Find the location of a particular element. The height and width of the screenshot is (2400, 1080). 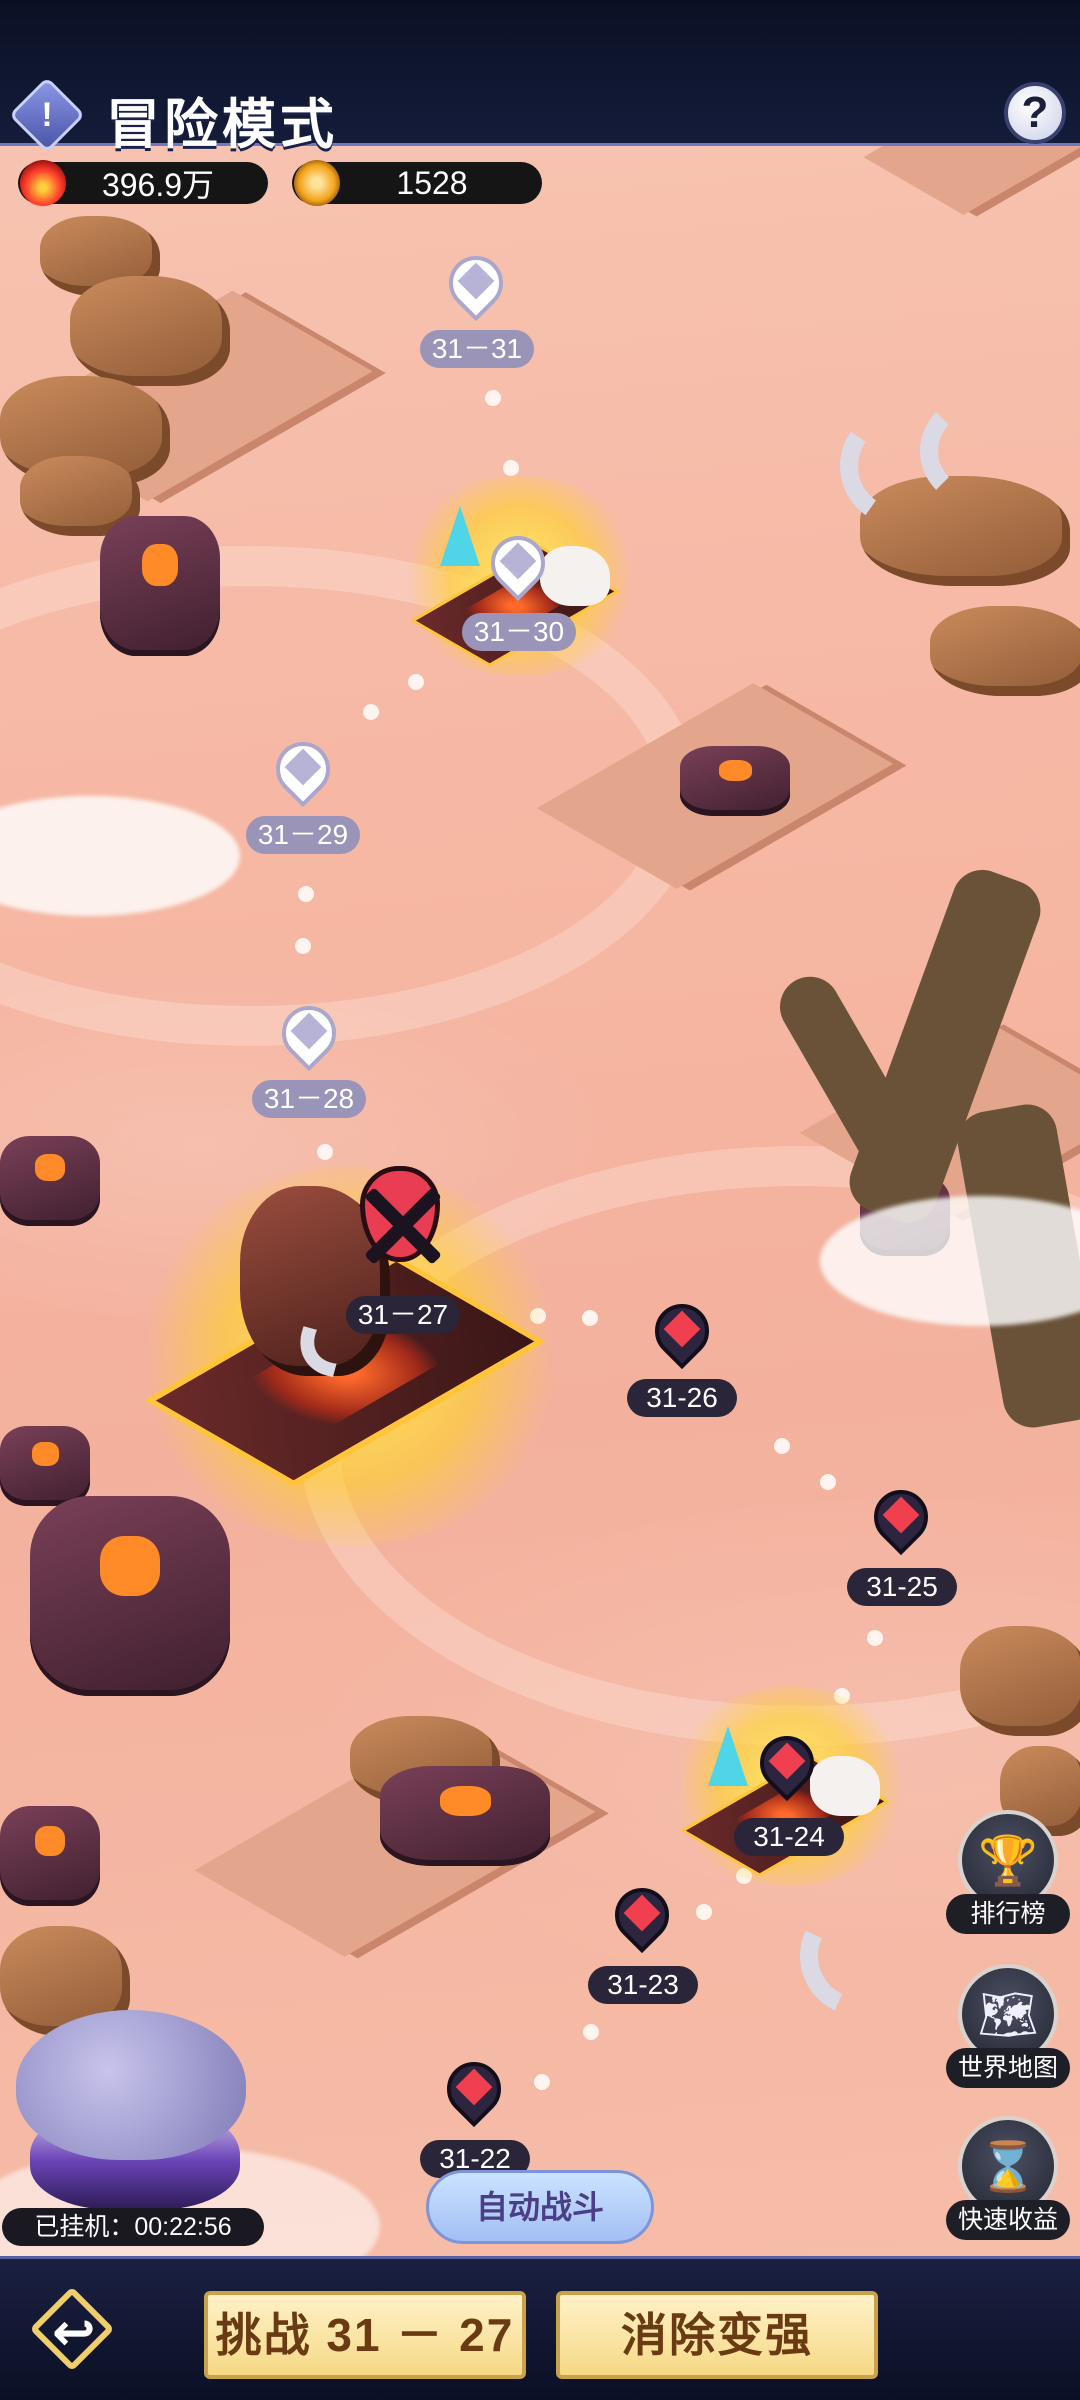

level-label: 31－30 is located at coordinates (519, 632).